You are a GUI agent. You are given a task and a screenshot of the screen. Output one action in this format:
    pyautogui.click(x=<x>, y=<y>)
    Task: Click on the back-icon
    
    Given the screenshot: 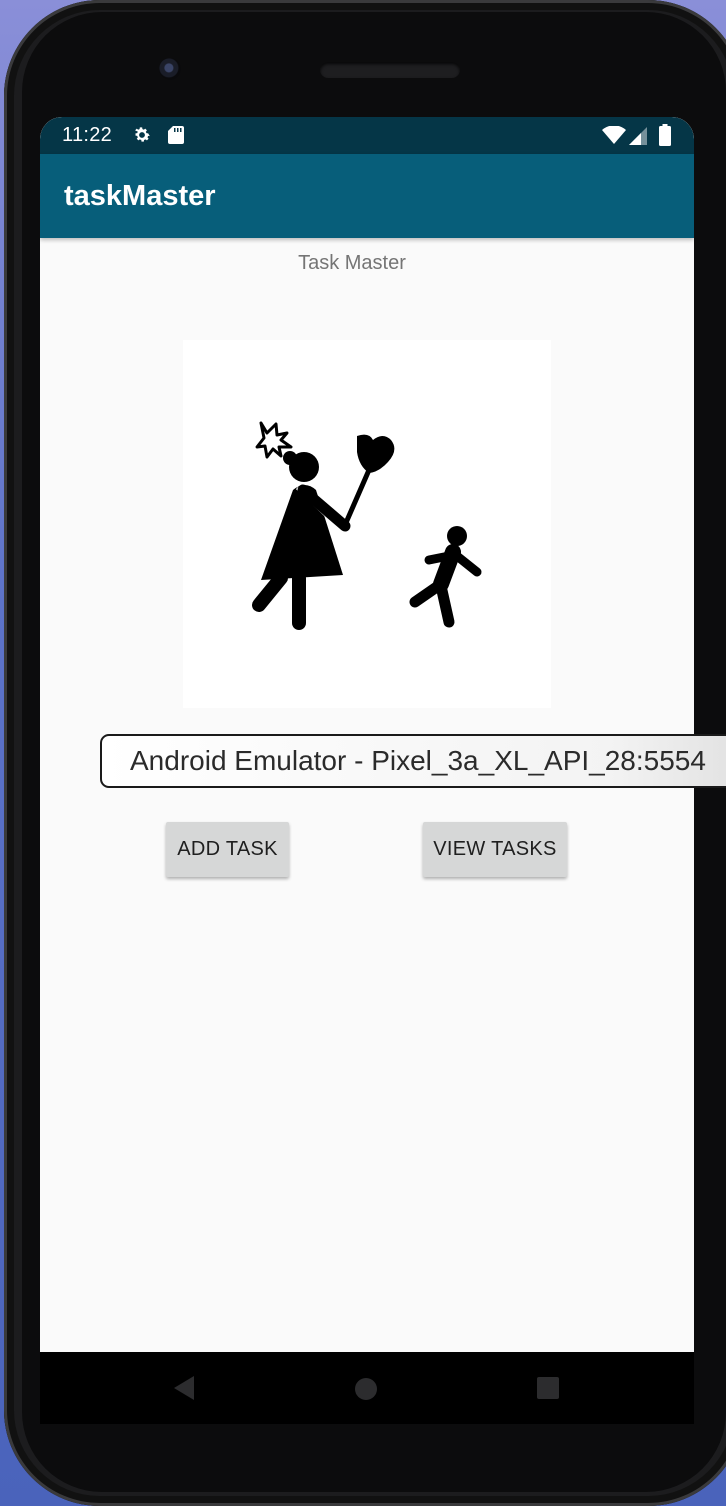 What is the action you would take?
    pyautogui.click(x=184, y=1390)
    